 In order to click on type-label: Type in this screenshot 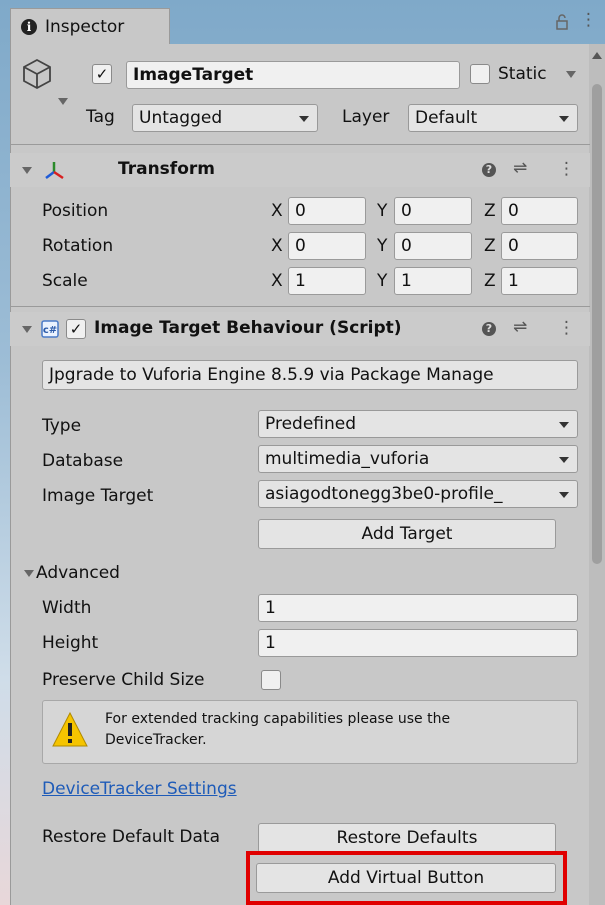, I will do `click(62, 426)`.